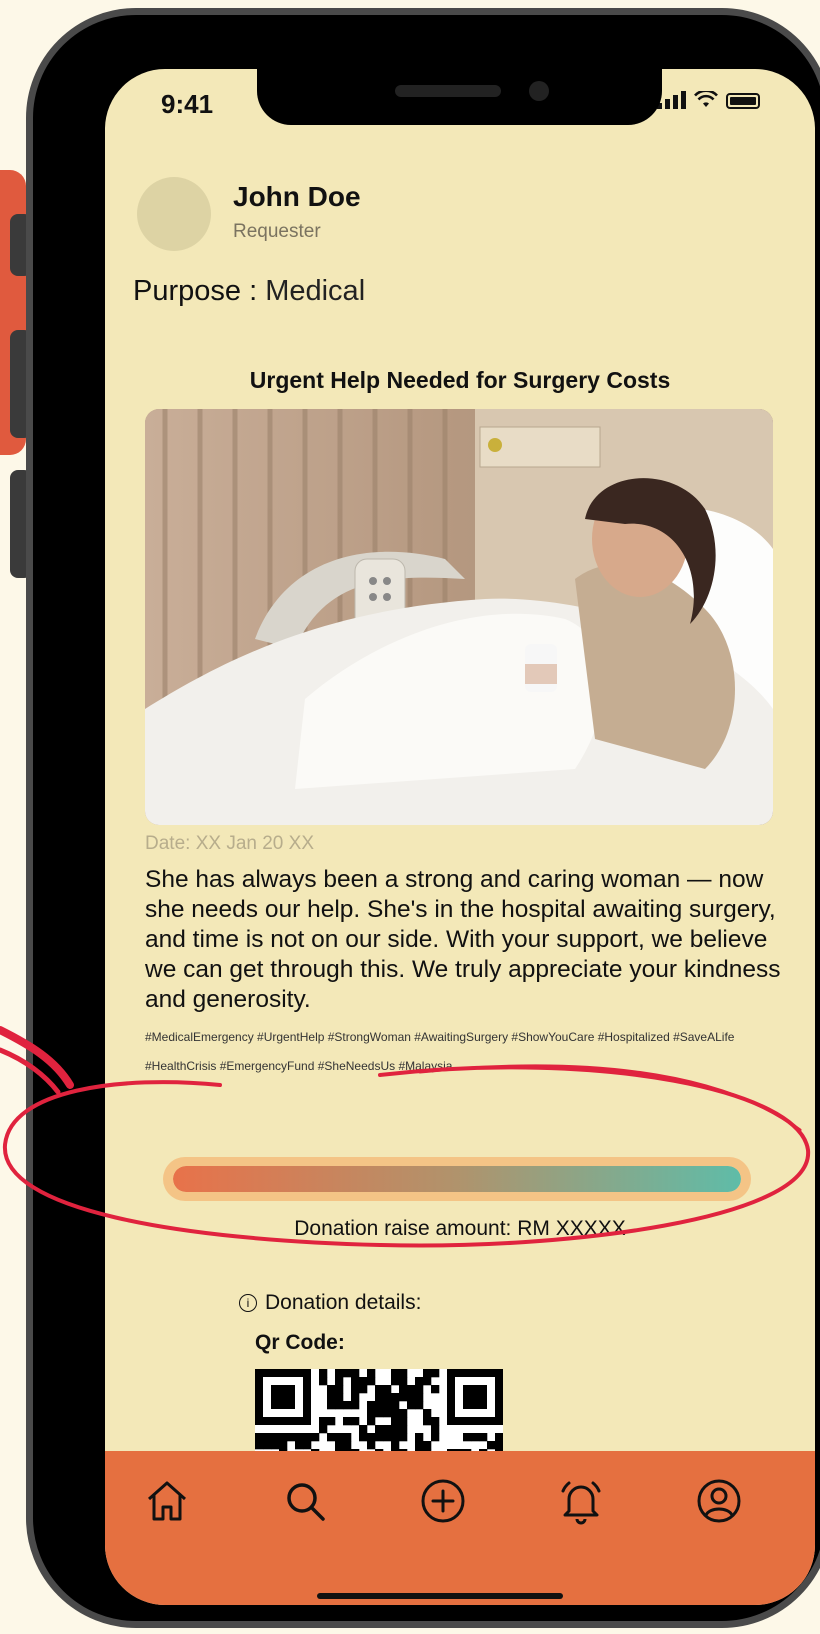 The width and height of the screenshot is (820, 1634). Describe the element at coordinates (195, 291) in the screenshot. I see `purpose-label: Purpose :` at that location.